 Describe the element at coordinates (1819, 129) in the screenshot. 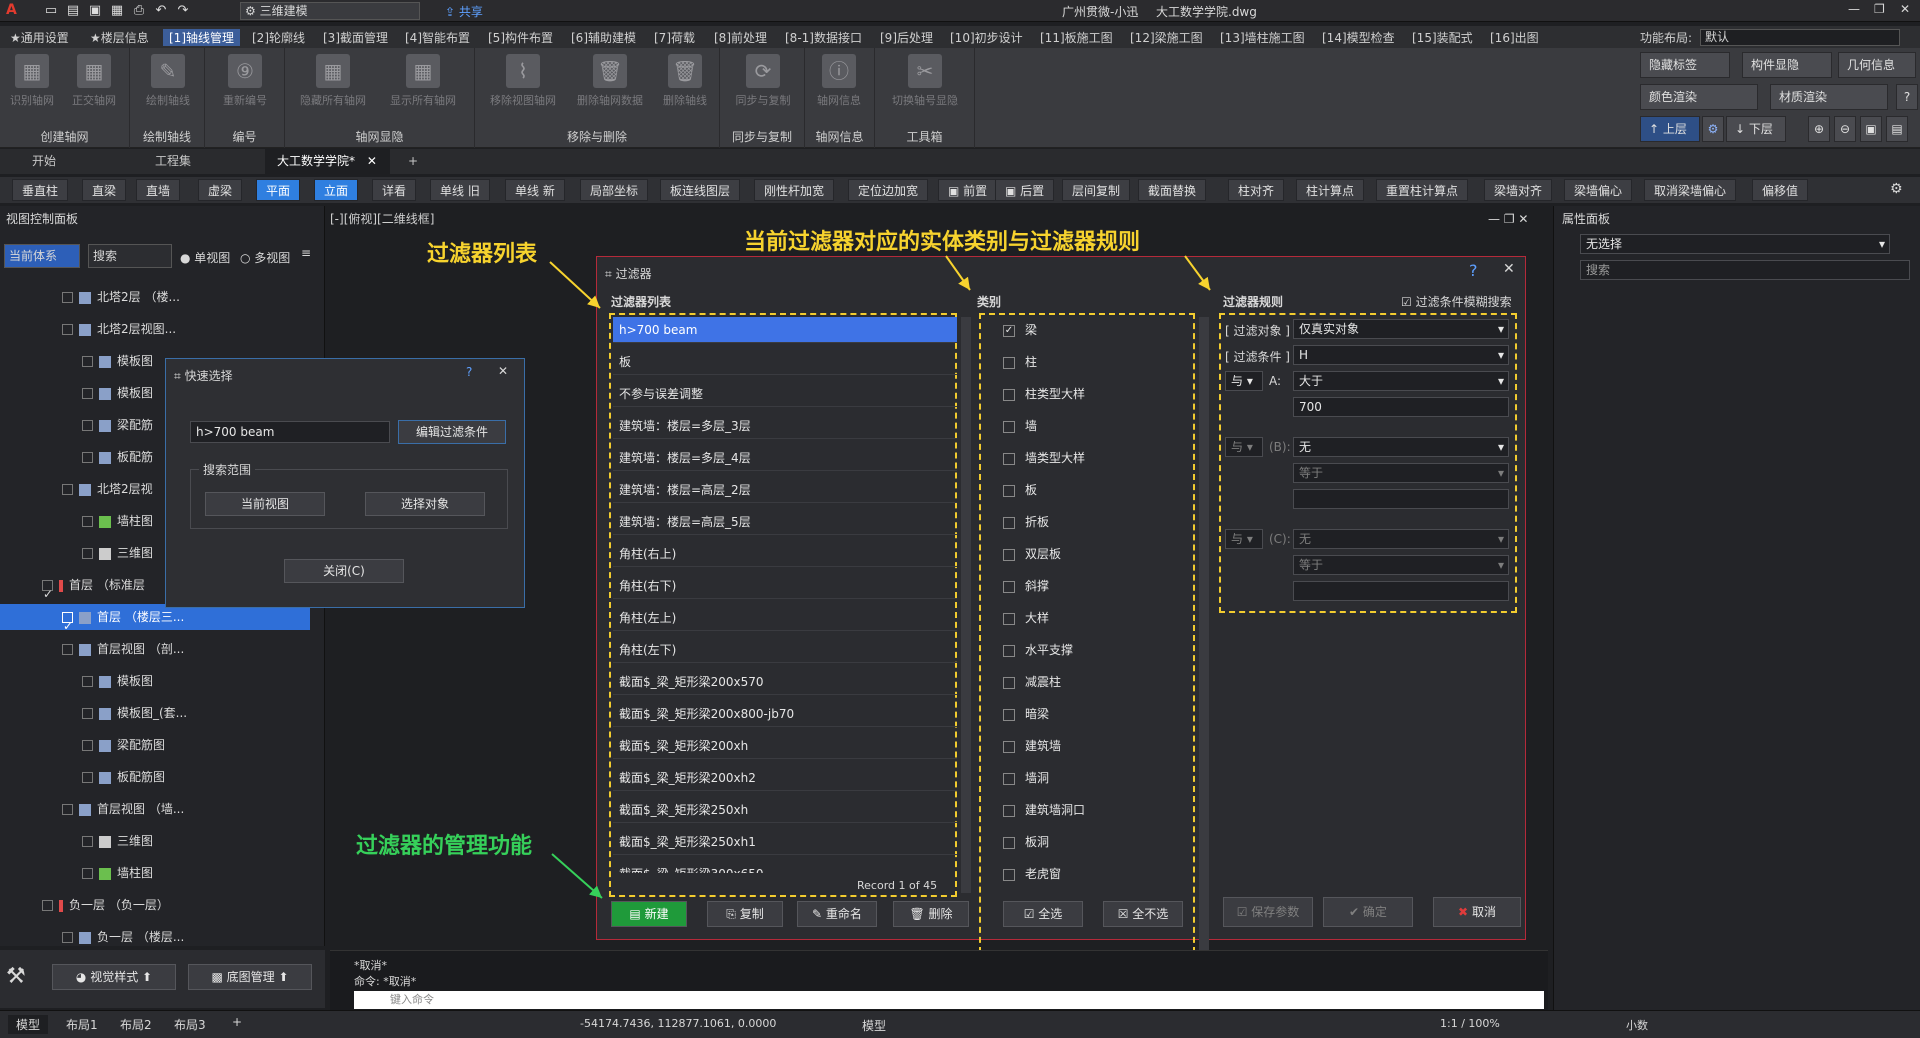

I see `zoom-in-icon: ⊕` at that location.